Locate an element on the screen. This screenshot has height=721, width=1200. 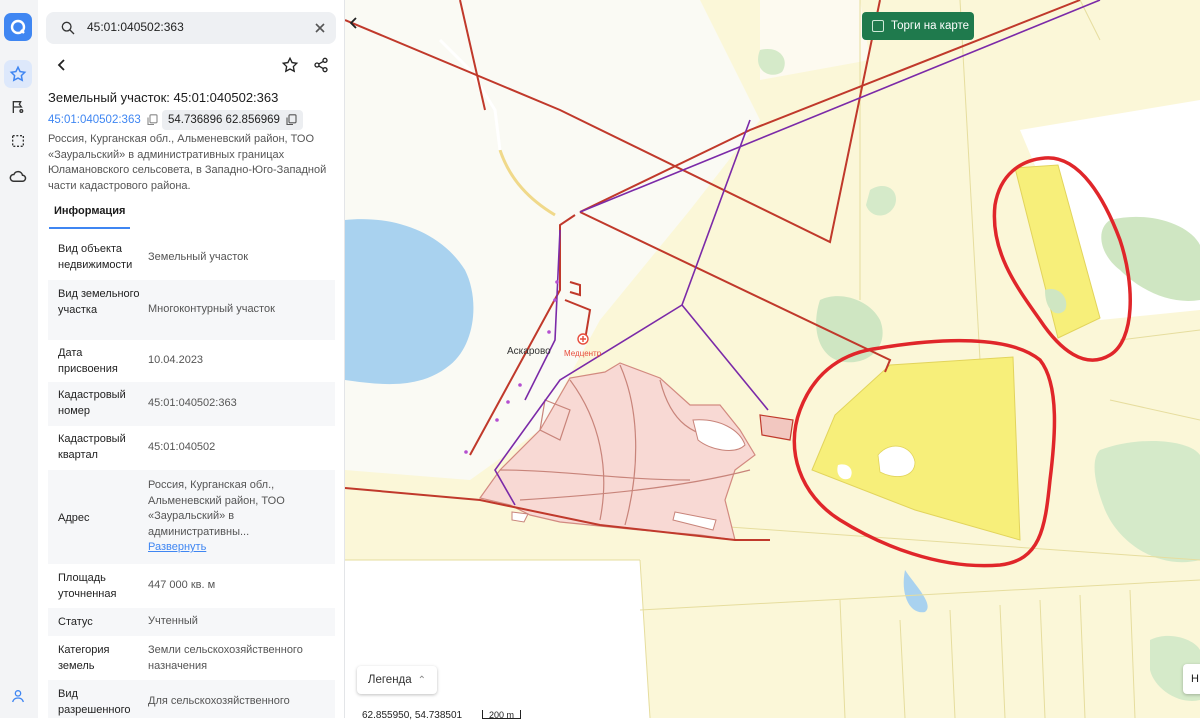
cloud-icon is located at coordinates (18, 176).